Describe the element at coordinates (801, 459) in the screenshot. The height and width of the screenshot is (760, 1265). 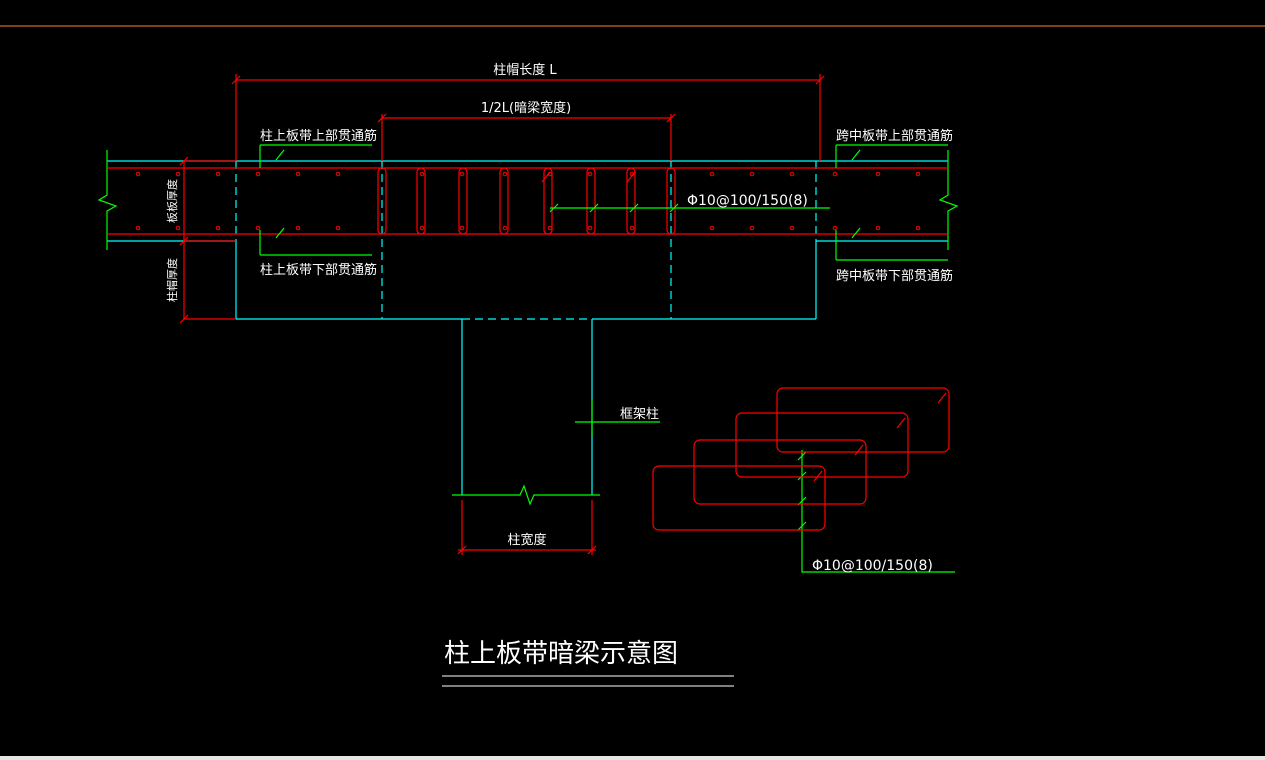
I see `stirrup-detail` at that location.